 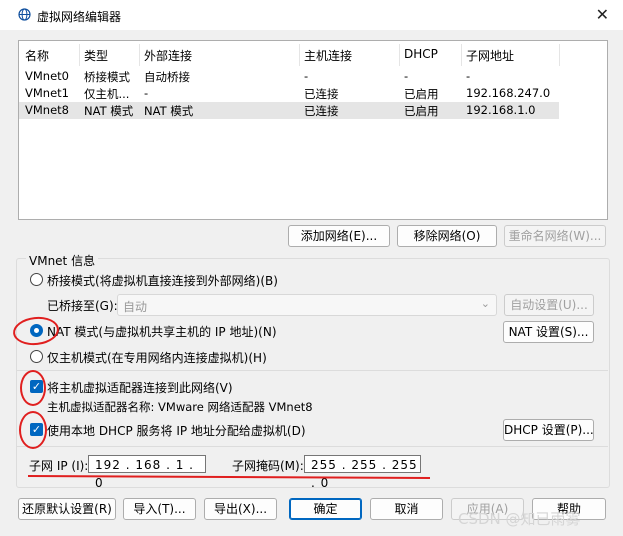 I want to click on column-header-name: 名称, so click(x=37, y=55).